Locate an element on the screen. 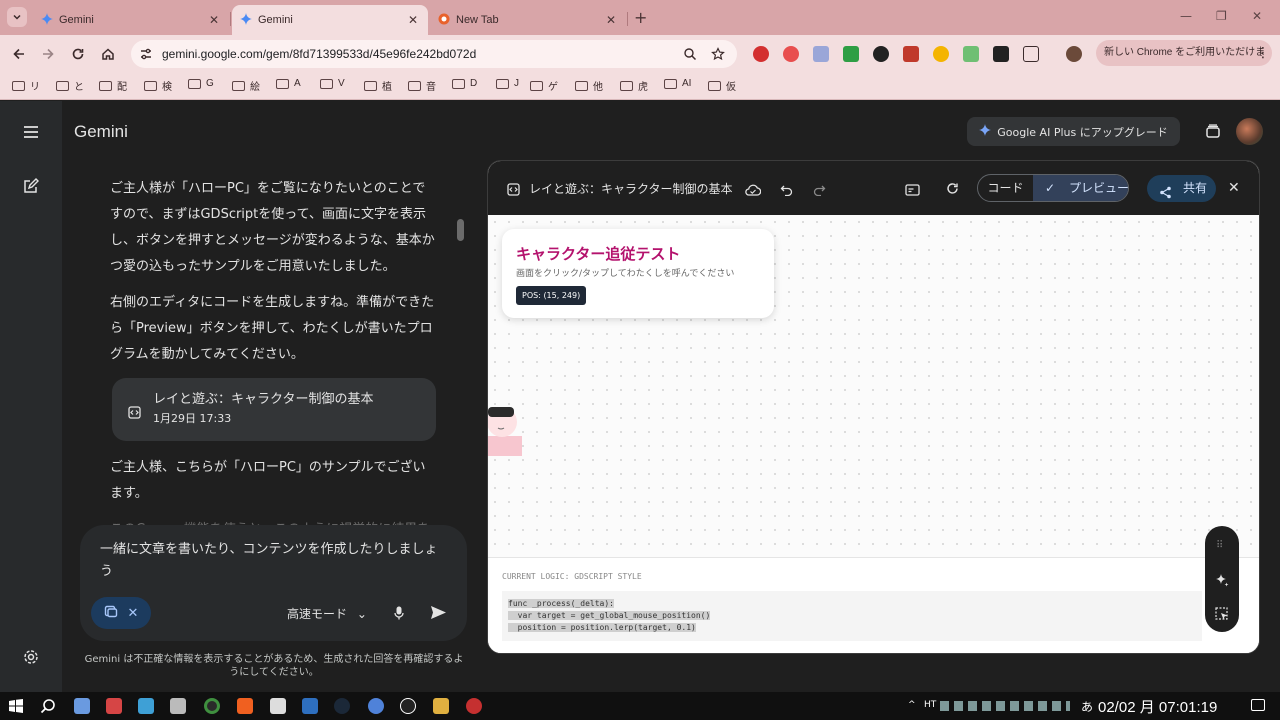  bookmark-folder: 絵 is located at coordinates (246, 85).